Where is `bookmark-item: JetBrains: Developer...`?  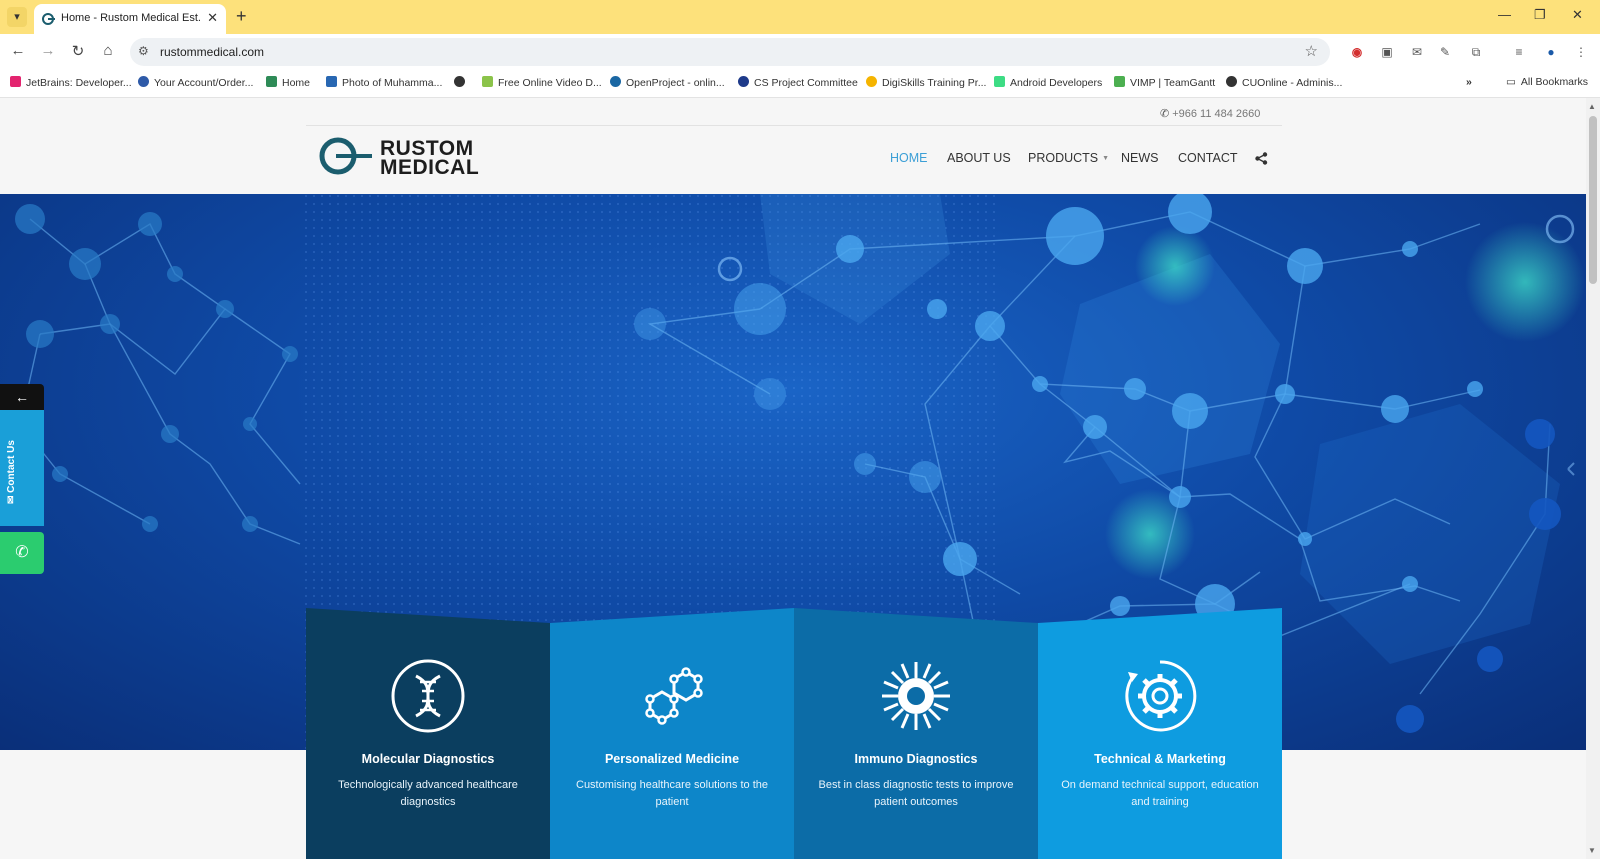
bookmark-item: JetBrains: Developer... is located at coordinates (71, 82).